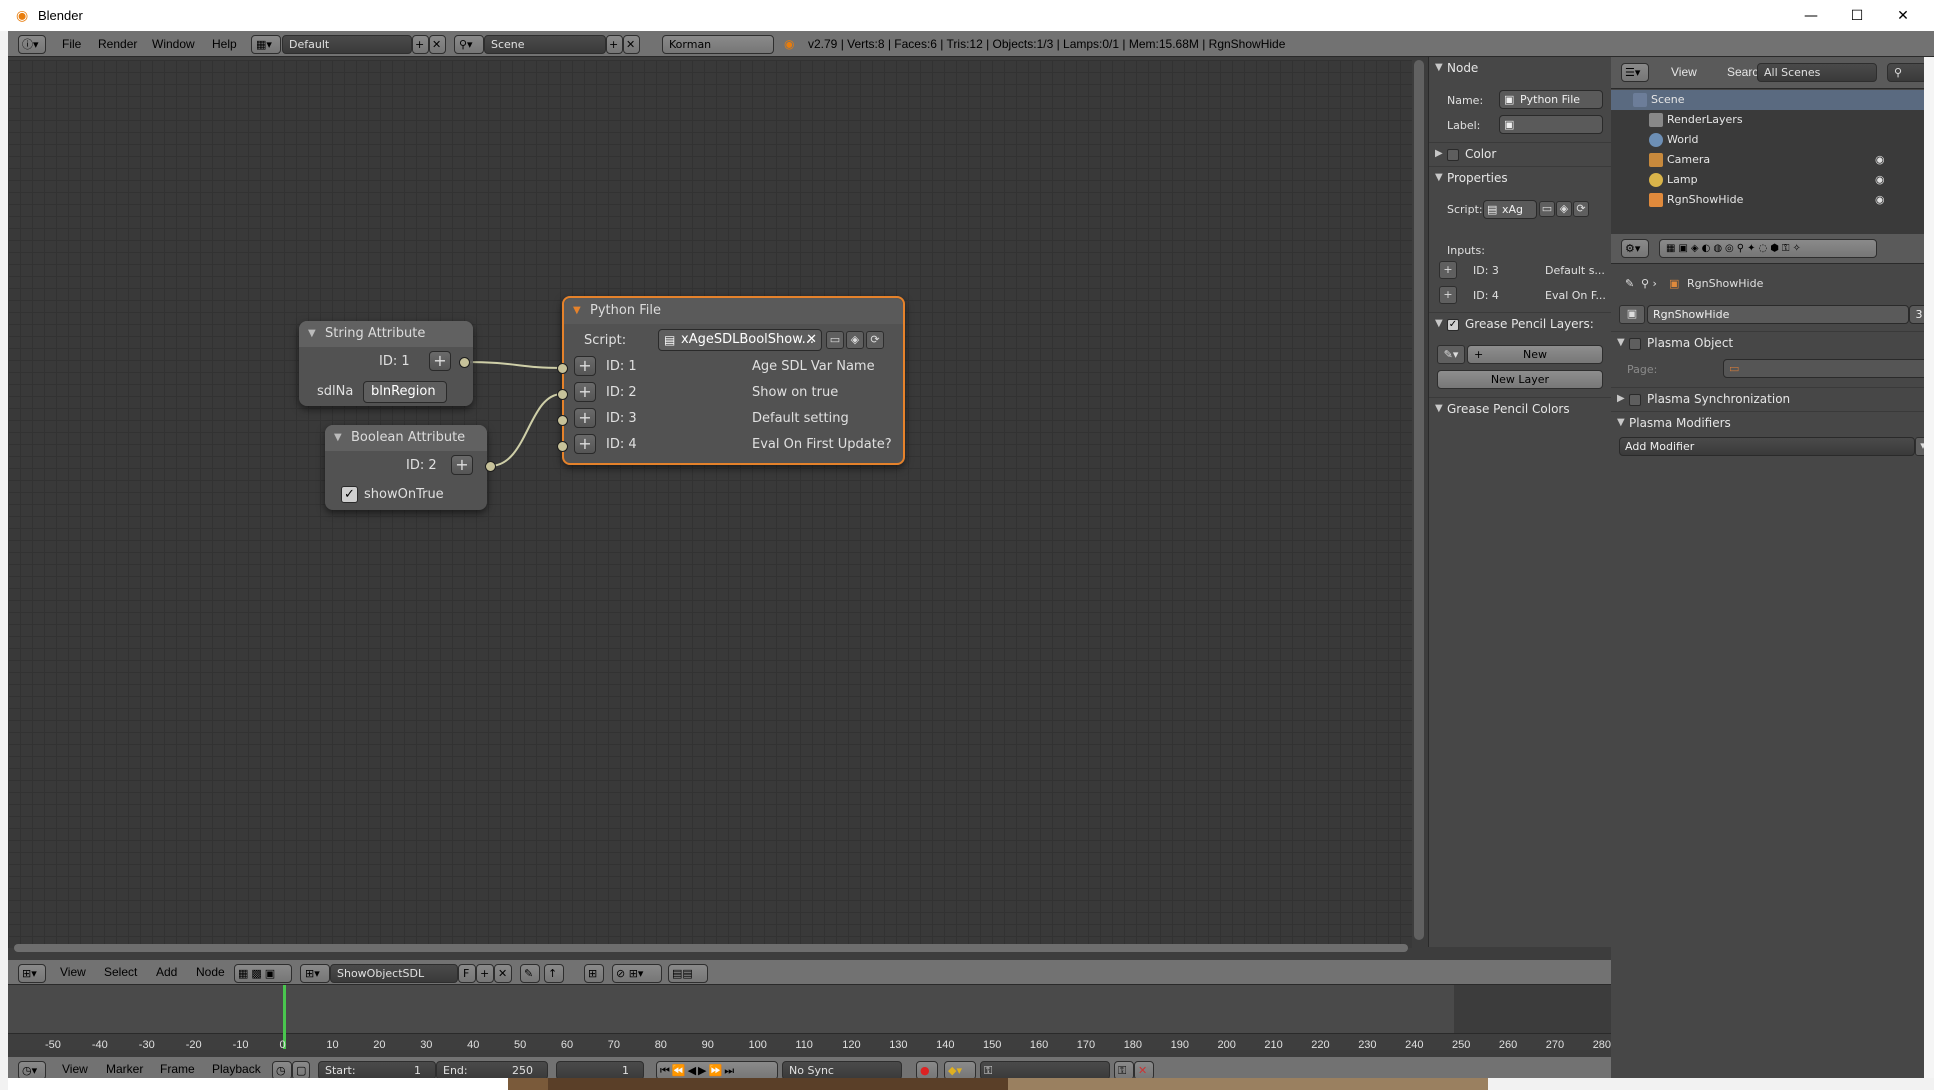  Describe the element at coordinates (614, 44) in the screenshot. I see `add-scene-icon: +` at that location.